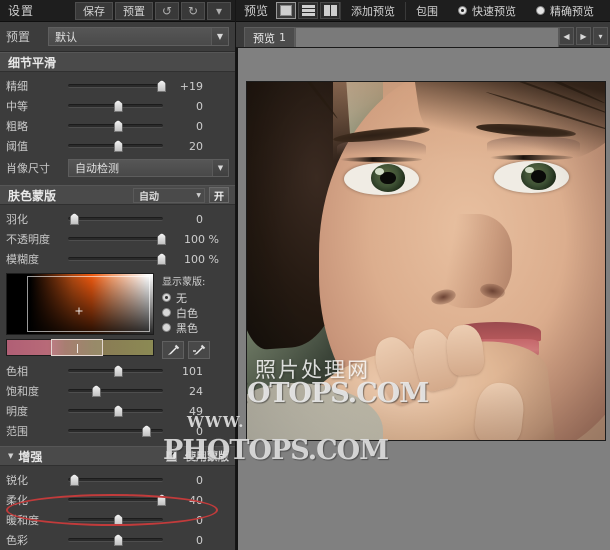  What do you see at coordinates (117, 195) in the screenshot?
I see `section-header-skin-mask: 肤色蒙版 自动 ▼ 开` at bounding box center [117, 195].